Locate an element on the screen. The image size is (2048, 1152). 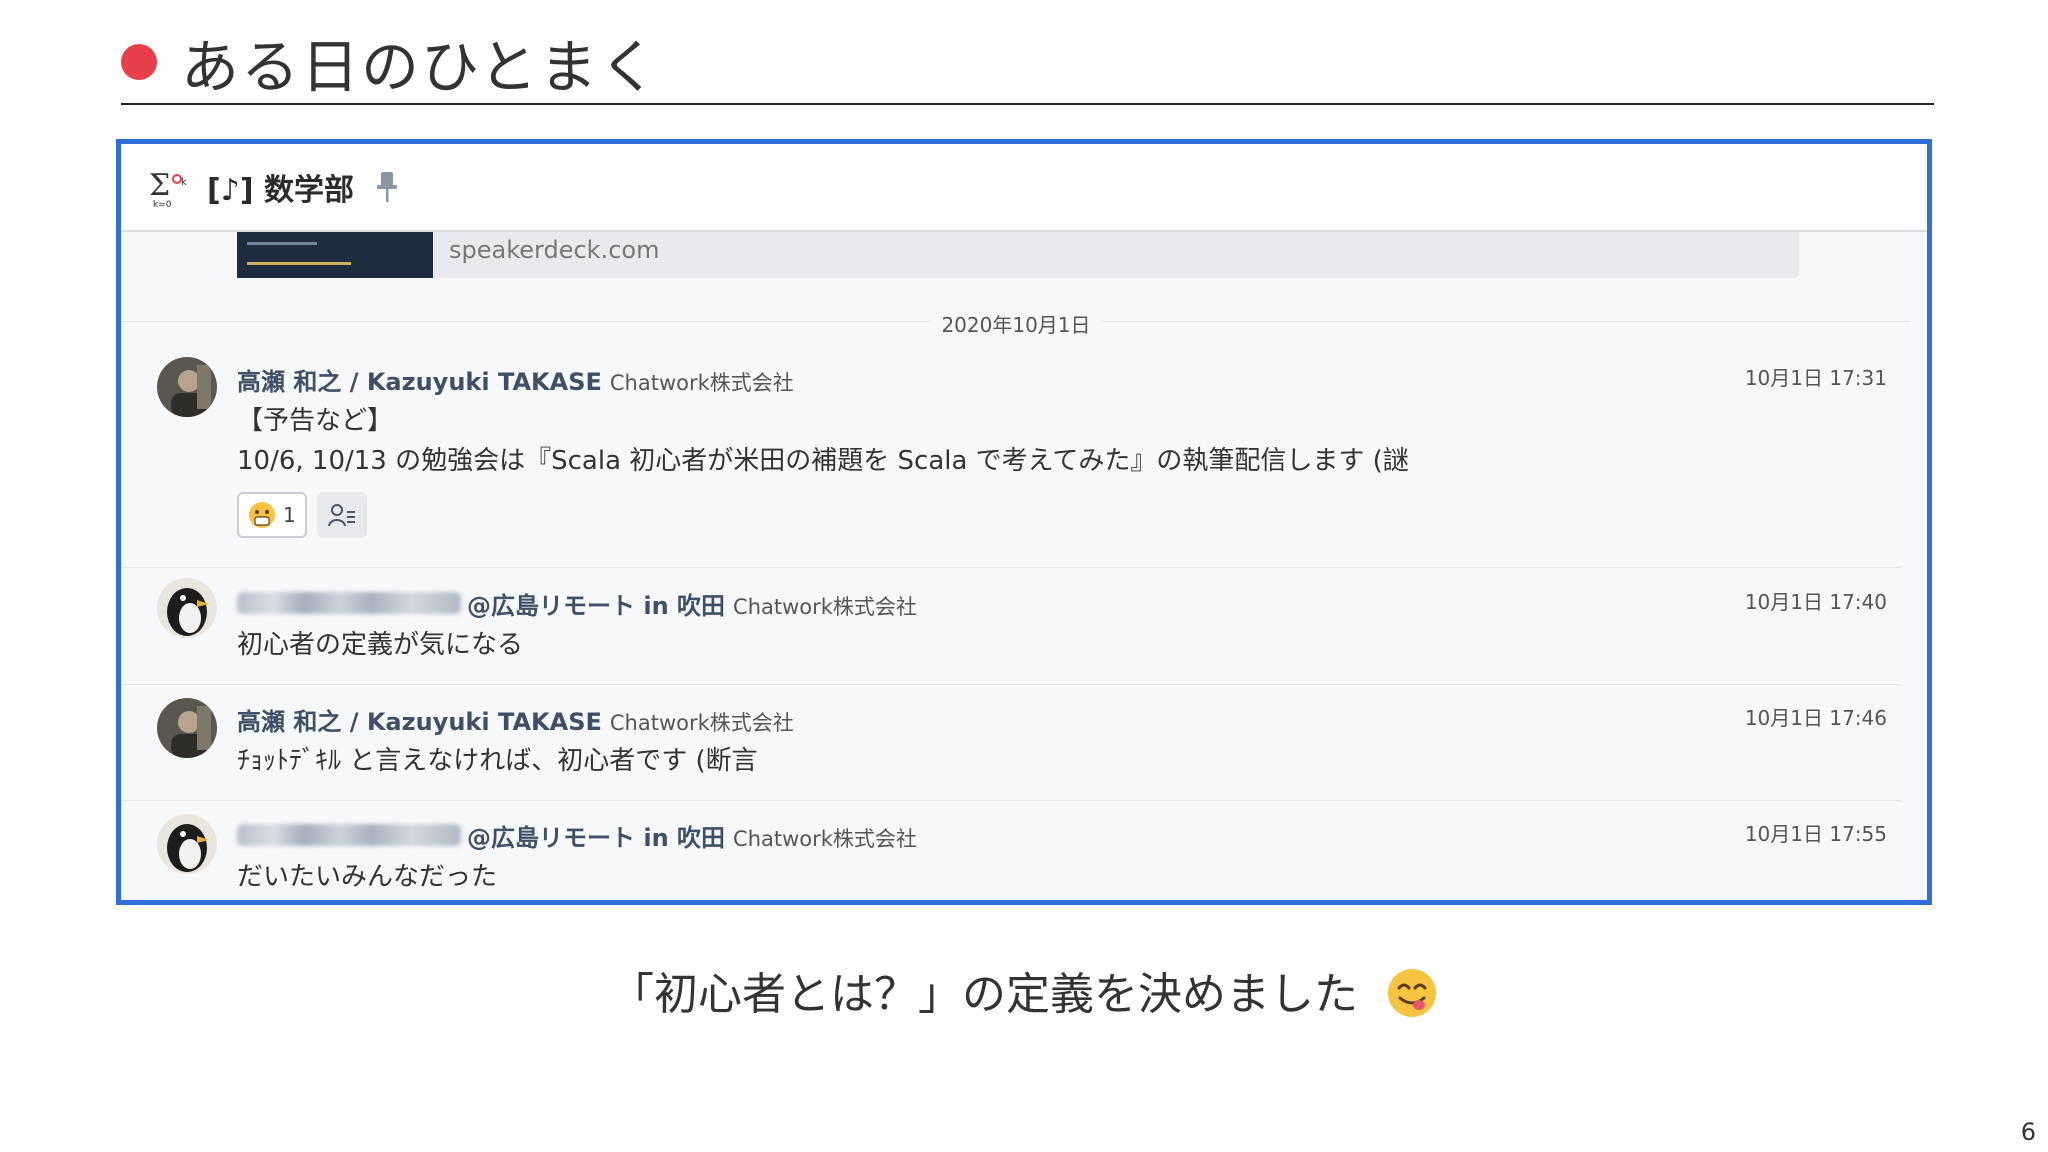
caption-text: 「初心者とは？」の定義を決めました is located at coordinates (984, 994).